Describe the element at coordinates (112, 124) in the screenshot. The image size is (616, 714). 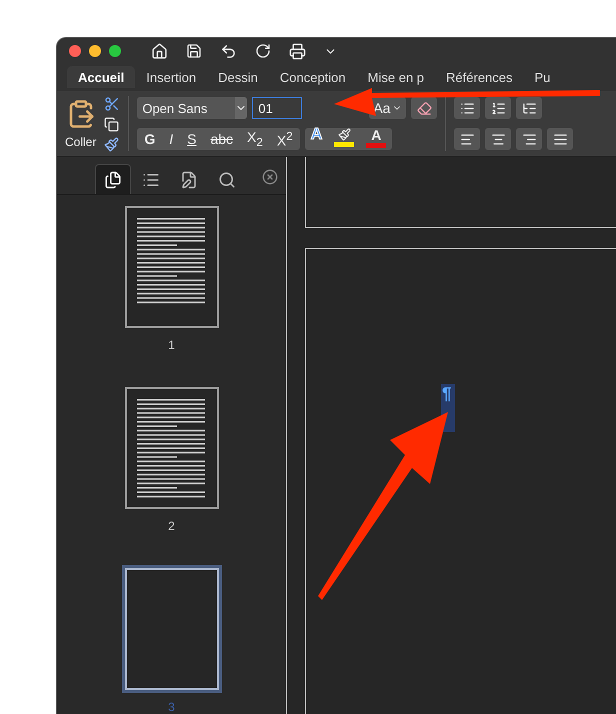
I see `copy-icon` at that location.